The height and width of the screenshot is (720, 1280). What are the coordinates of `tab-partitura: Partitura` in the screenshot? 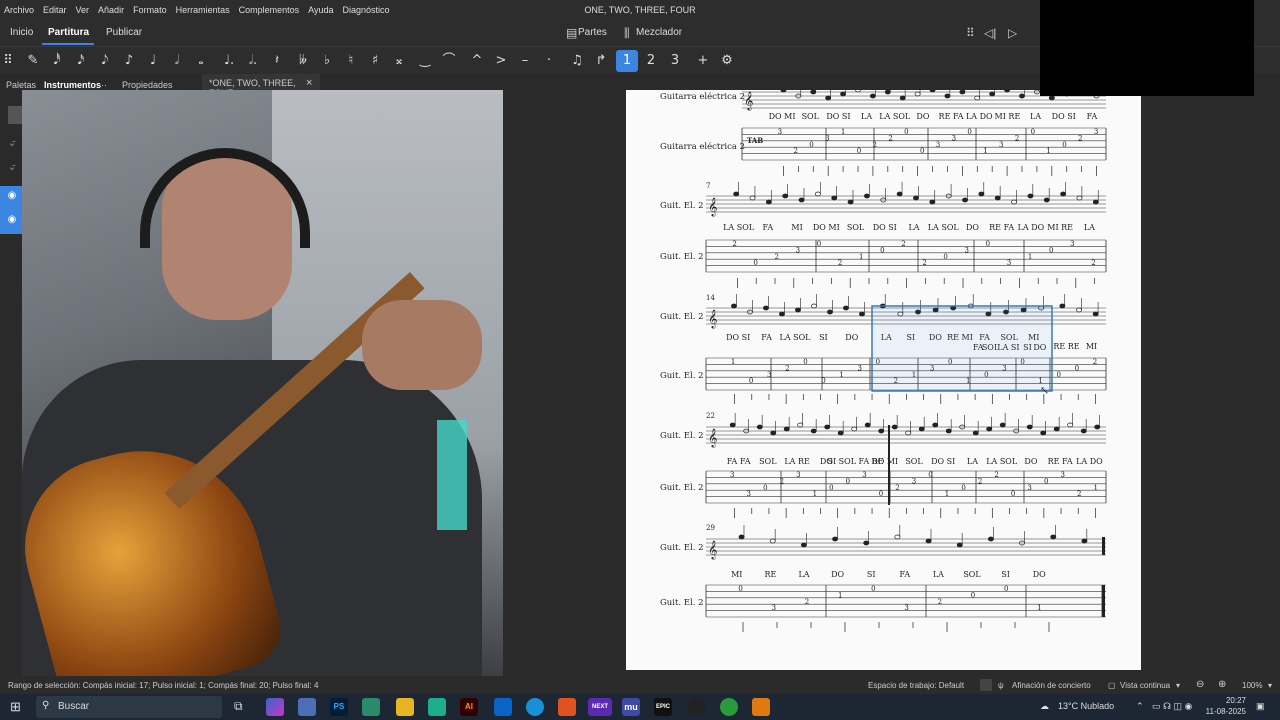 It's located at (68, 32).